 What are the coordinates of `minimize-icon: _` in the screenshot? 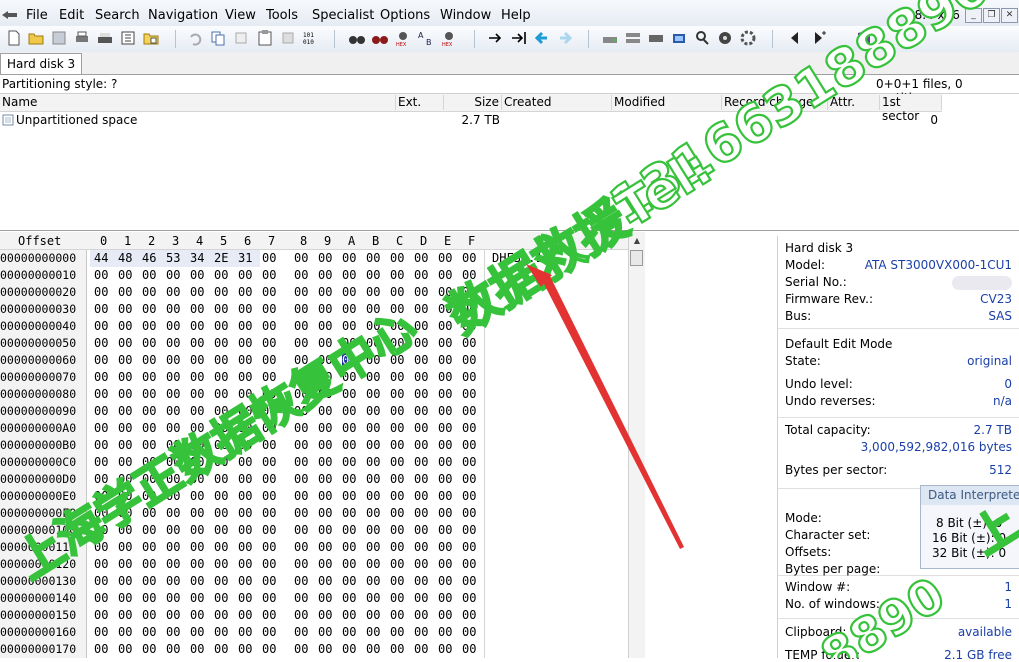 It's located at (973, 15).